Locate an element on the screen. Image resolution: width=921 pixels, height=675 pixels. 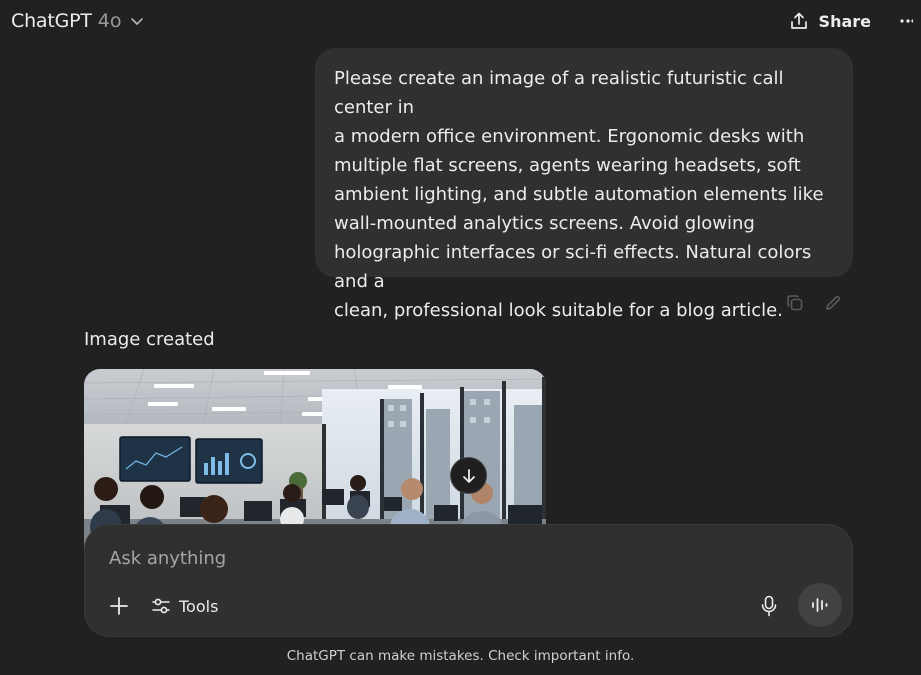
model-selector: ChatGPT 4o is located at coordinates (77, 21).